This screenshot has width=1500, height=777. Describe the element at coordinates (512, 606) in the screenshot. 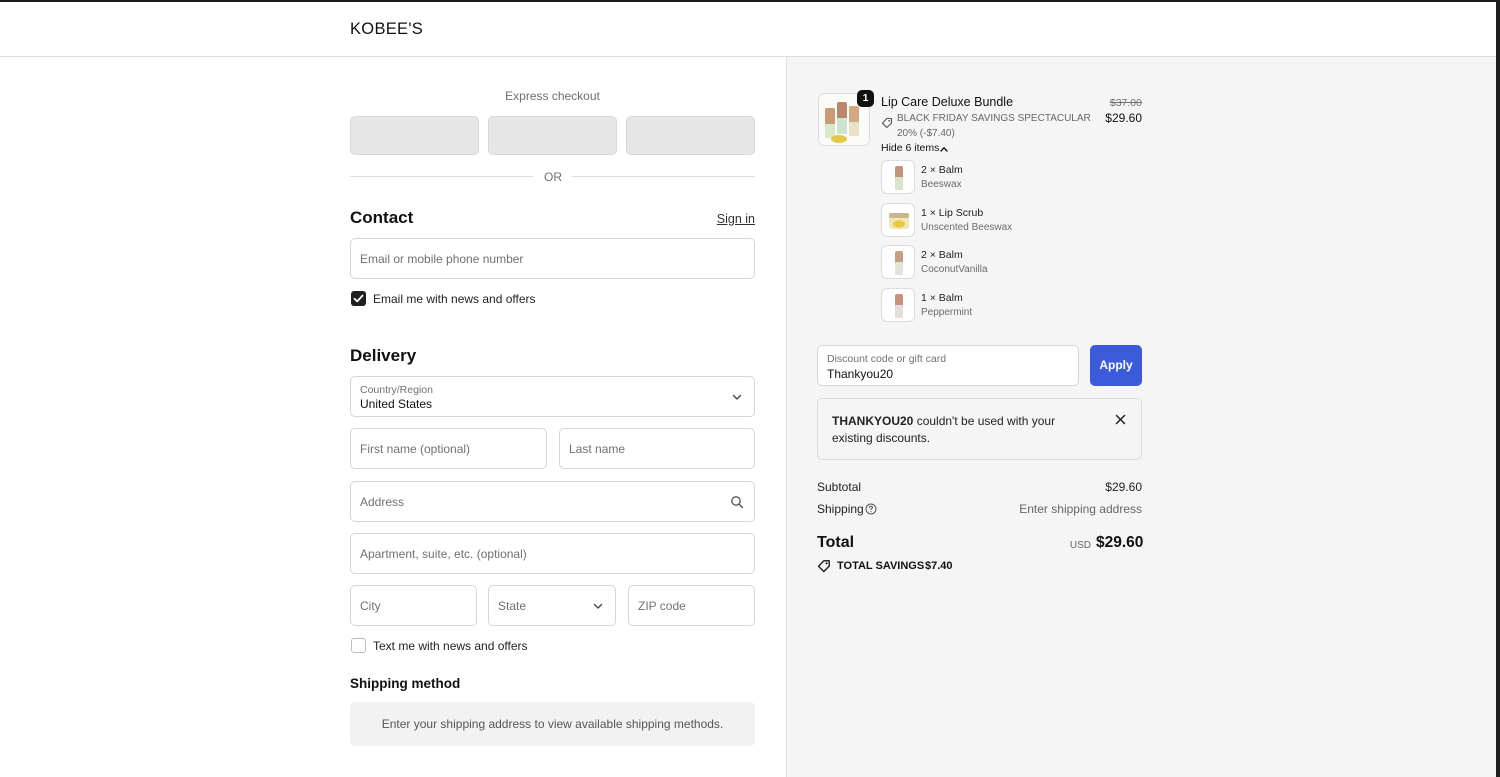

I see `state-placeholder: State` at that location.